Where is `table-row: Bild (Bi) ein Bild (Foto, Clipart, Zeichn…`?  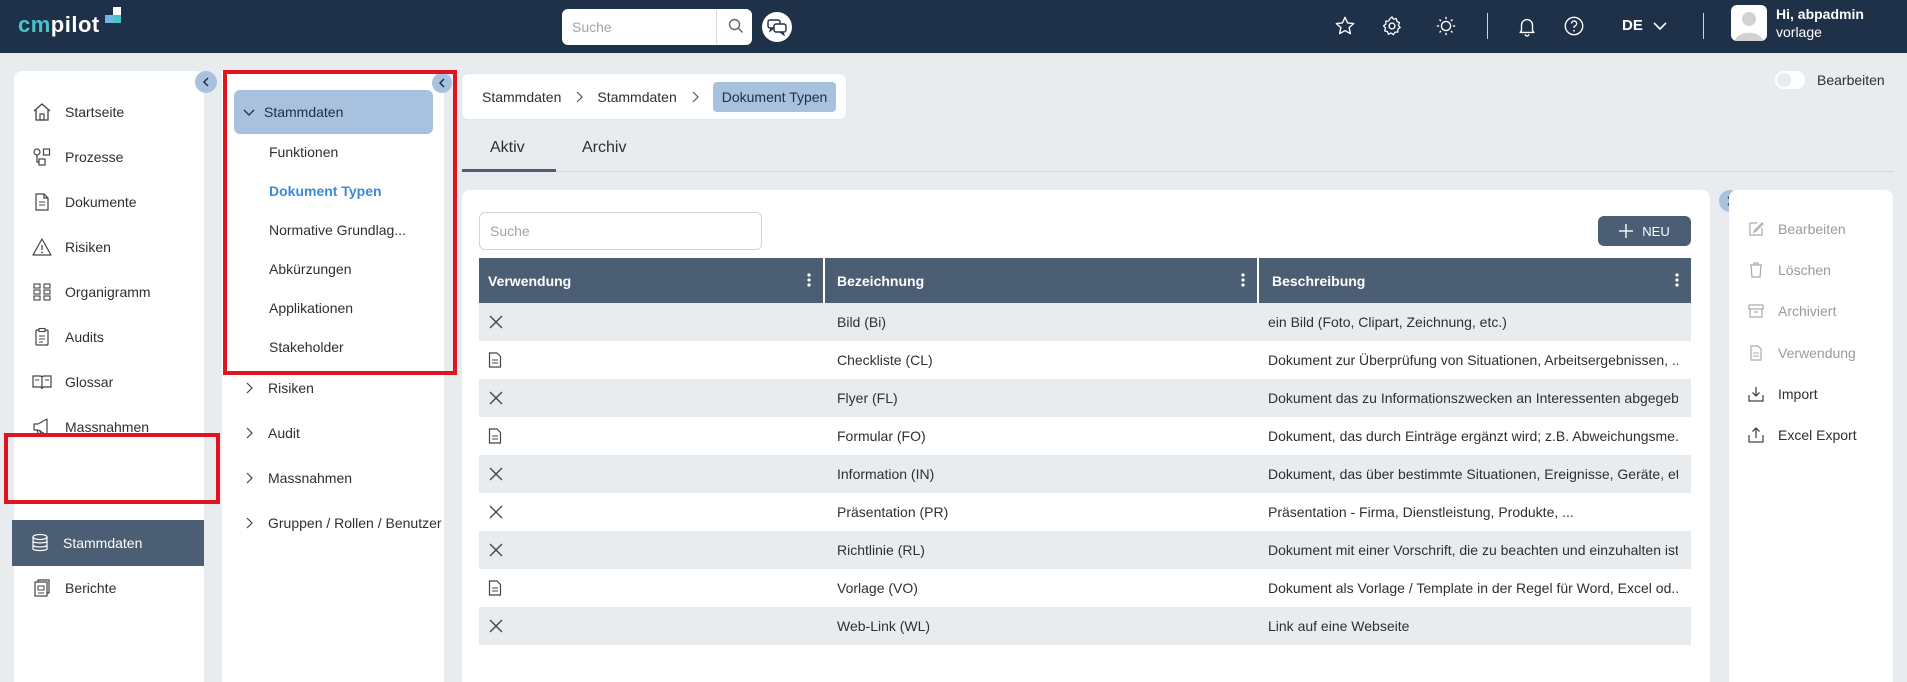
table-row: Bild (Bi) ein Bild (Foto, Clipart, Zeichn… is located at coordinates (1085, 322).